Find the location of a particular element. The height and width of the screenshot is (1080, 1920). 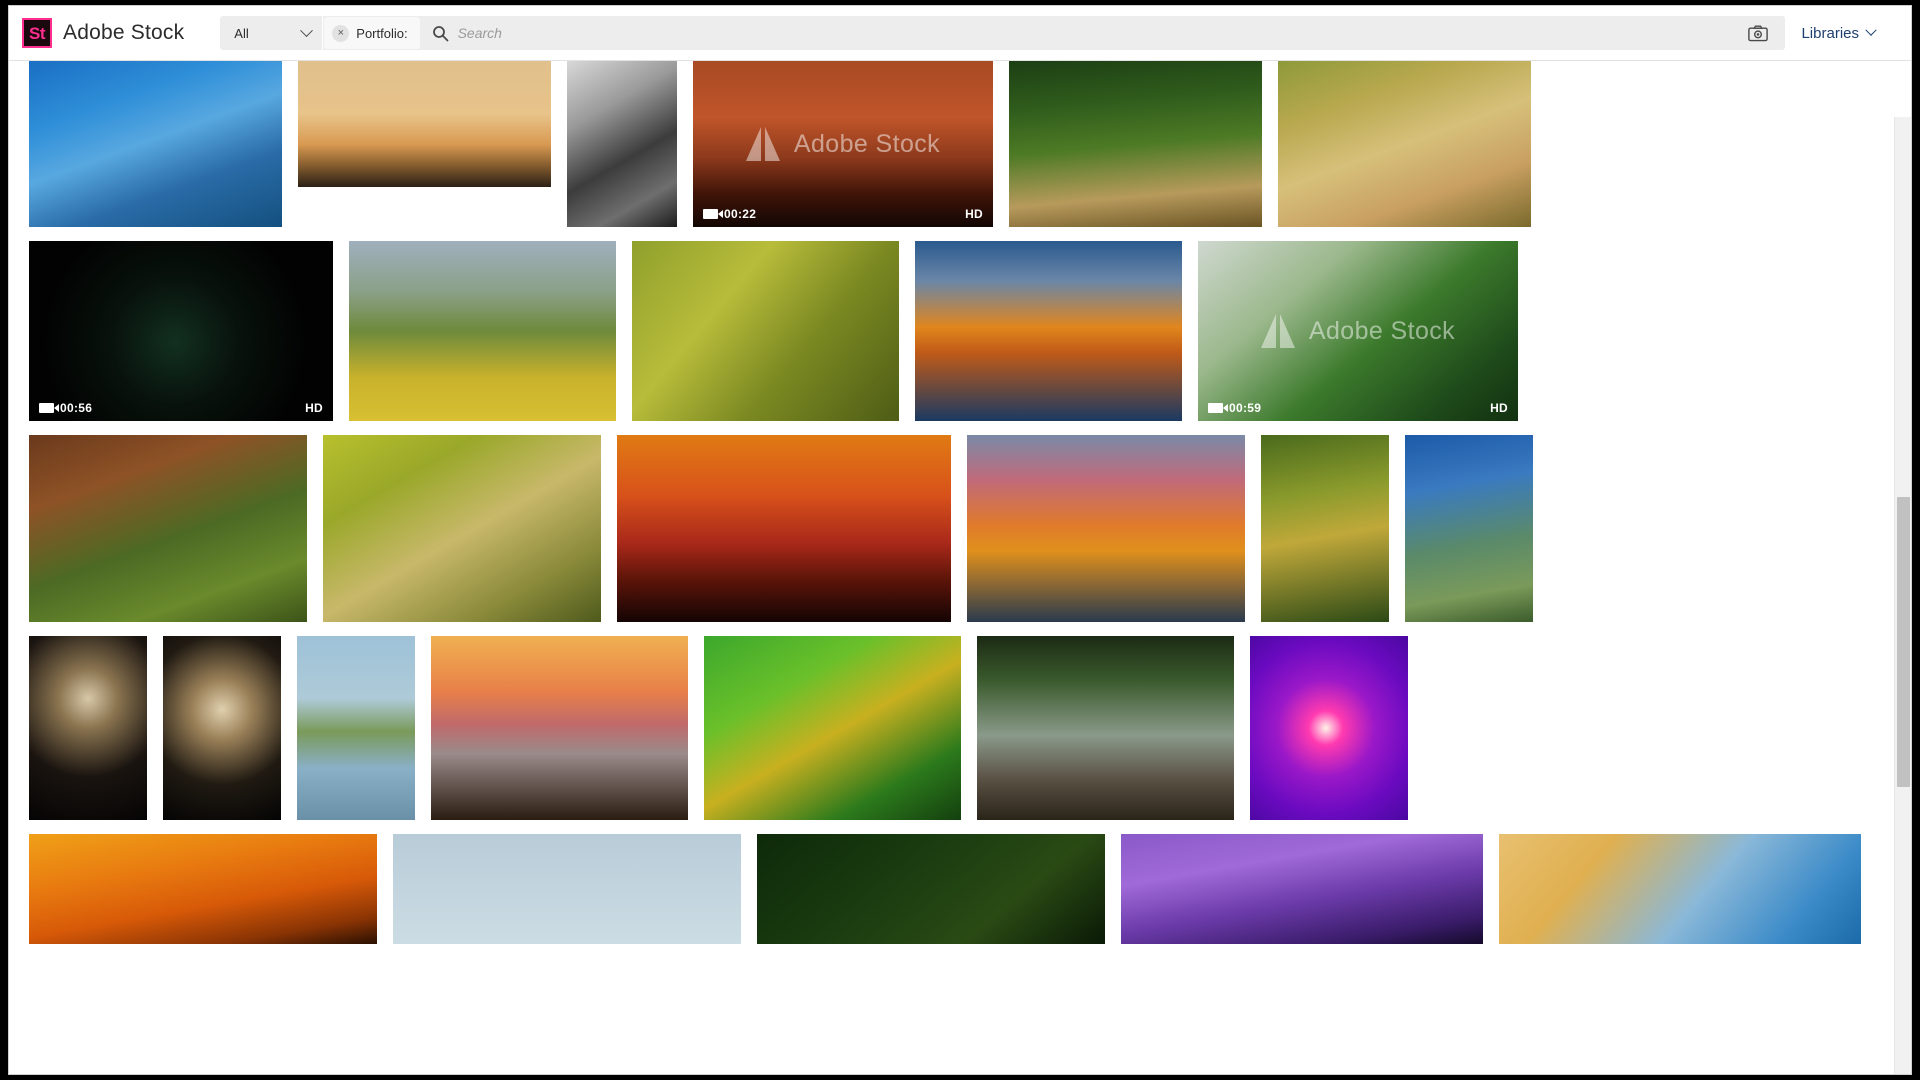

asset-type-label: All is located at coordinates (241, 33).